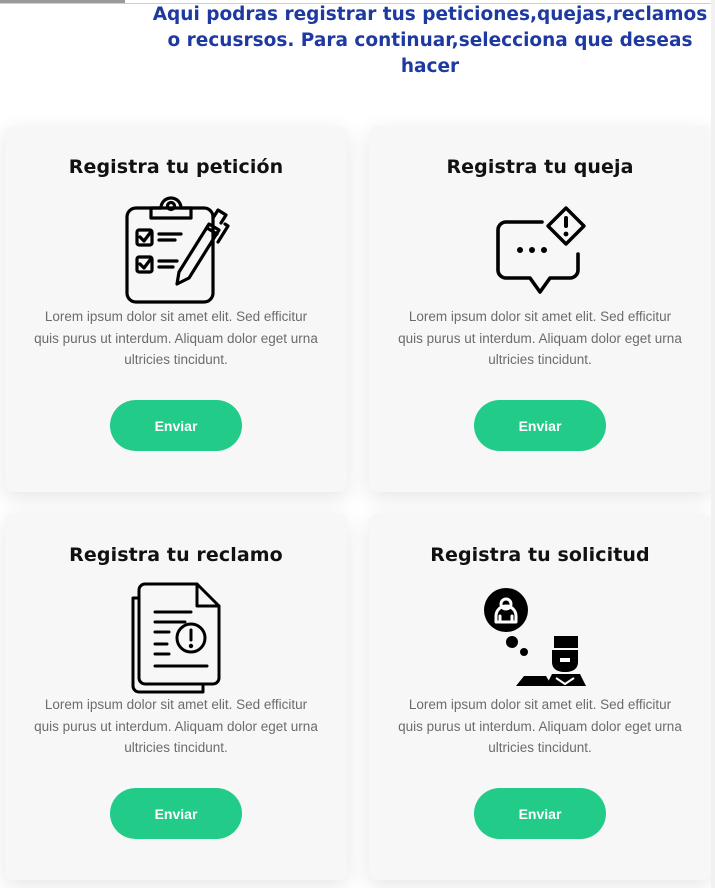 This screenshot has height=888, width=715. I want to click on enviar-solicitud-button: Enviar, so click(540, 813).